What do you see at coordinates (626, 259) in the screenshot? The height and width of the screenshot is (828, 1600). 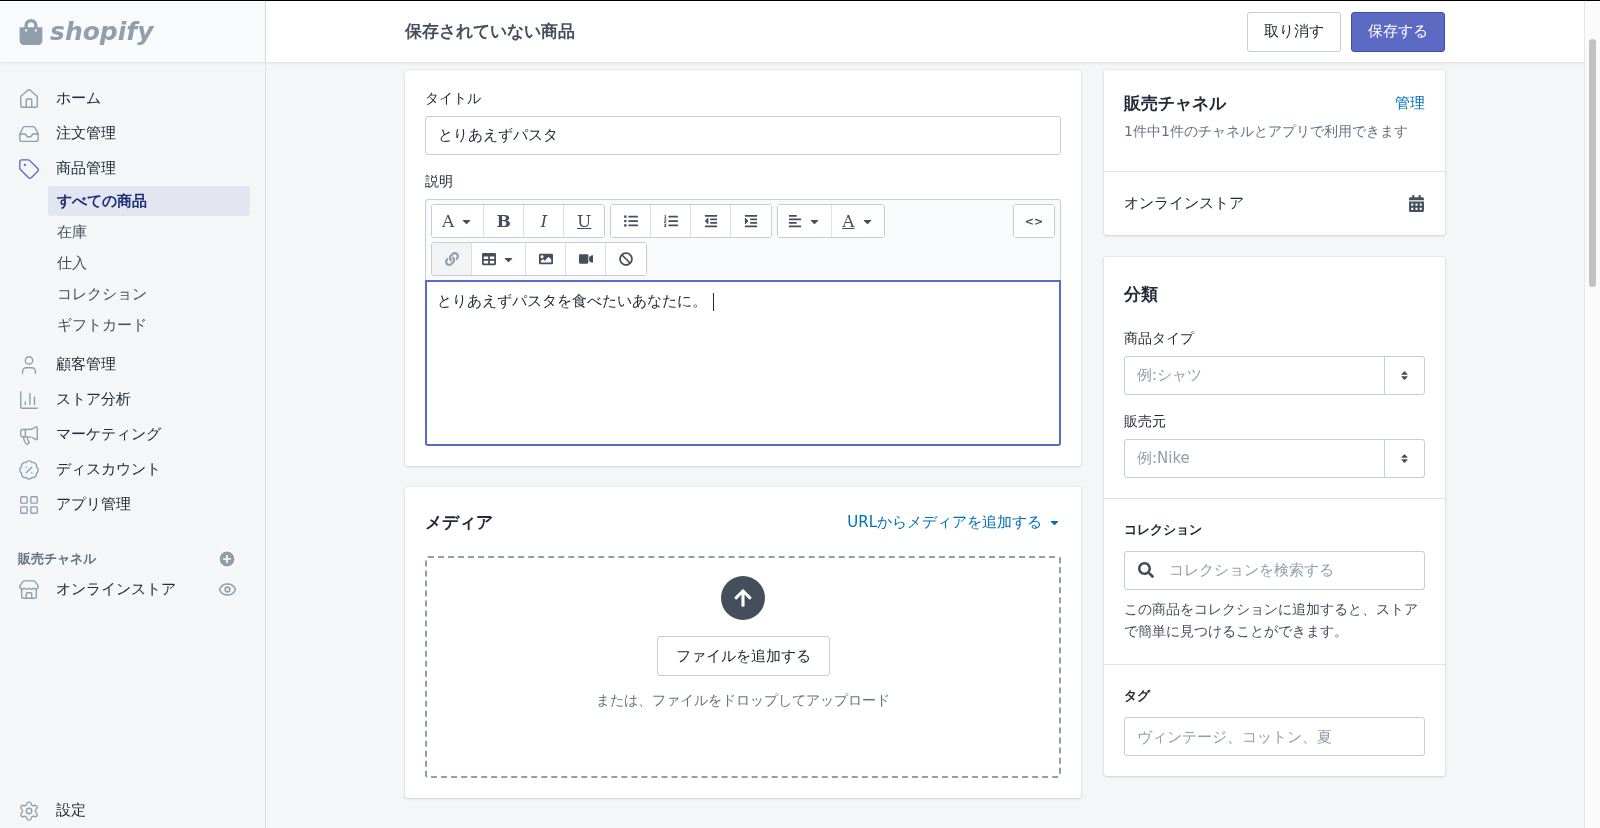 I see `clear-icon` at bounding box center [626, 259].